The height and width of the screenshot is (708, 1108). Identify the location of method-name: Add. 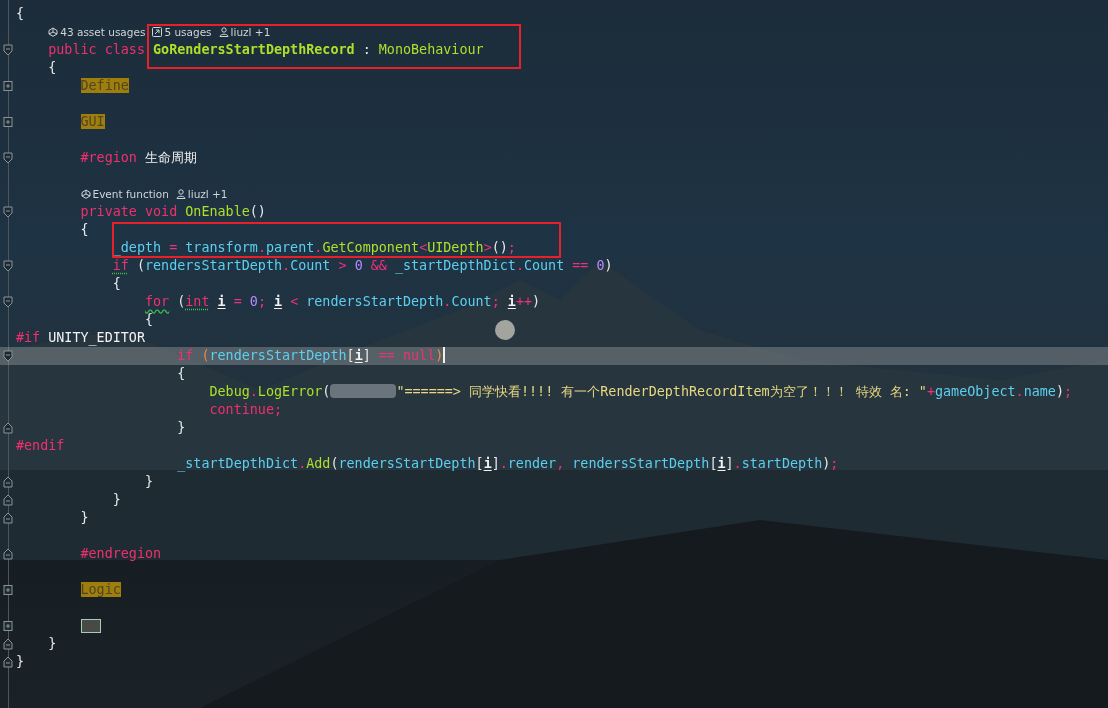
(318, 463).